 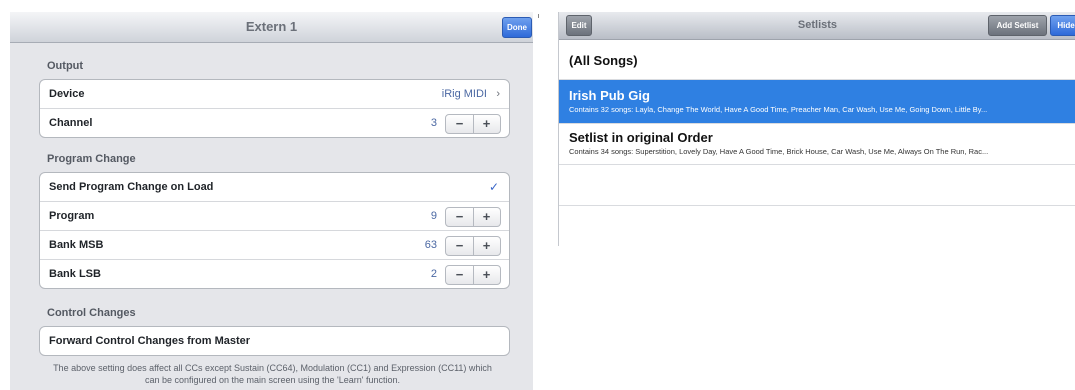 I want to click on send-program-change-row: Send Program Change on Load ✓, so click(x=274, y=187).